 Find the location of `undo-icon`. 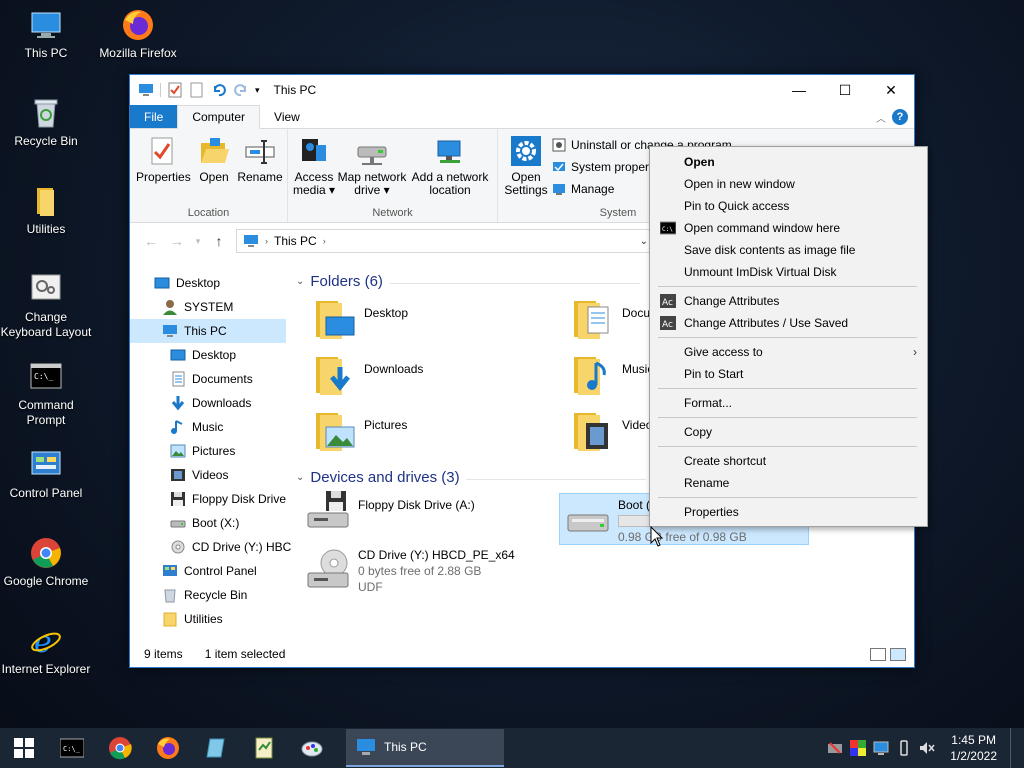

undo-icon is located at coordinates (219, 90).